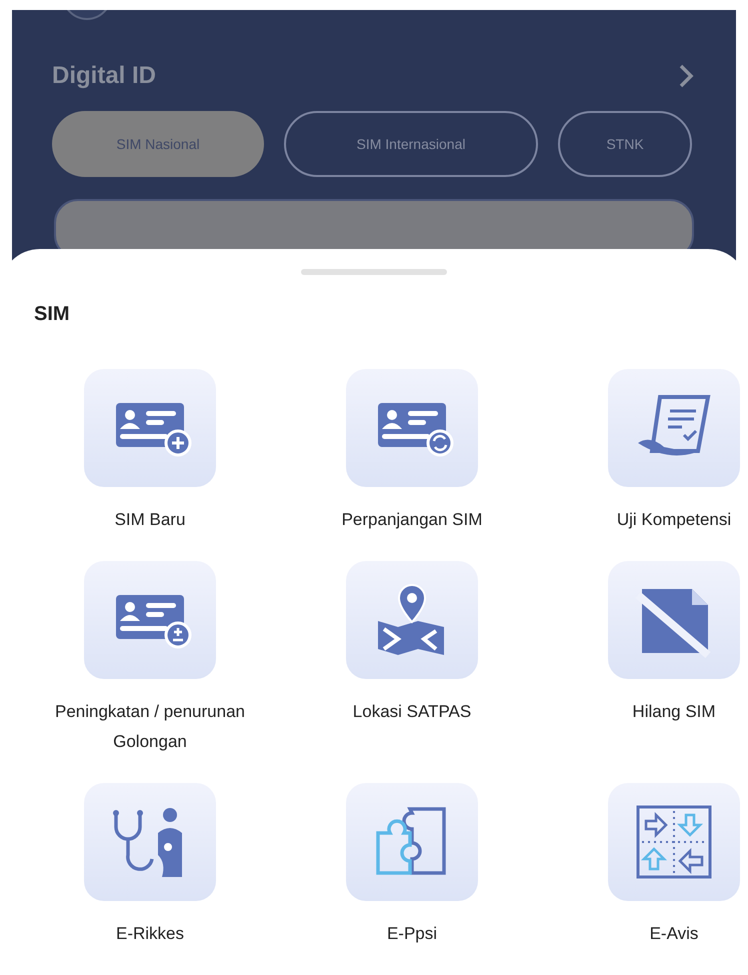 The image size is (748, 975). What do you see at coordinates (686, 76) in the screenshot?
I see `chevron-right-icon` at bounding box center [686, 76].